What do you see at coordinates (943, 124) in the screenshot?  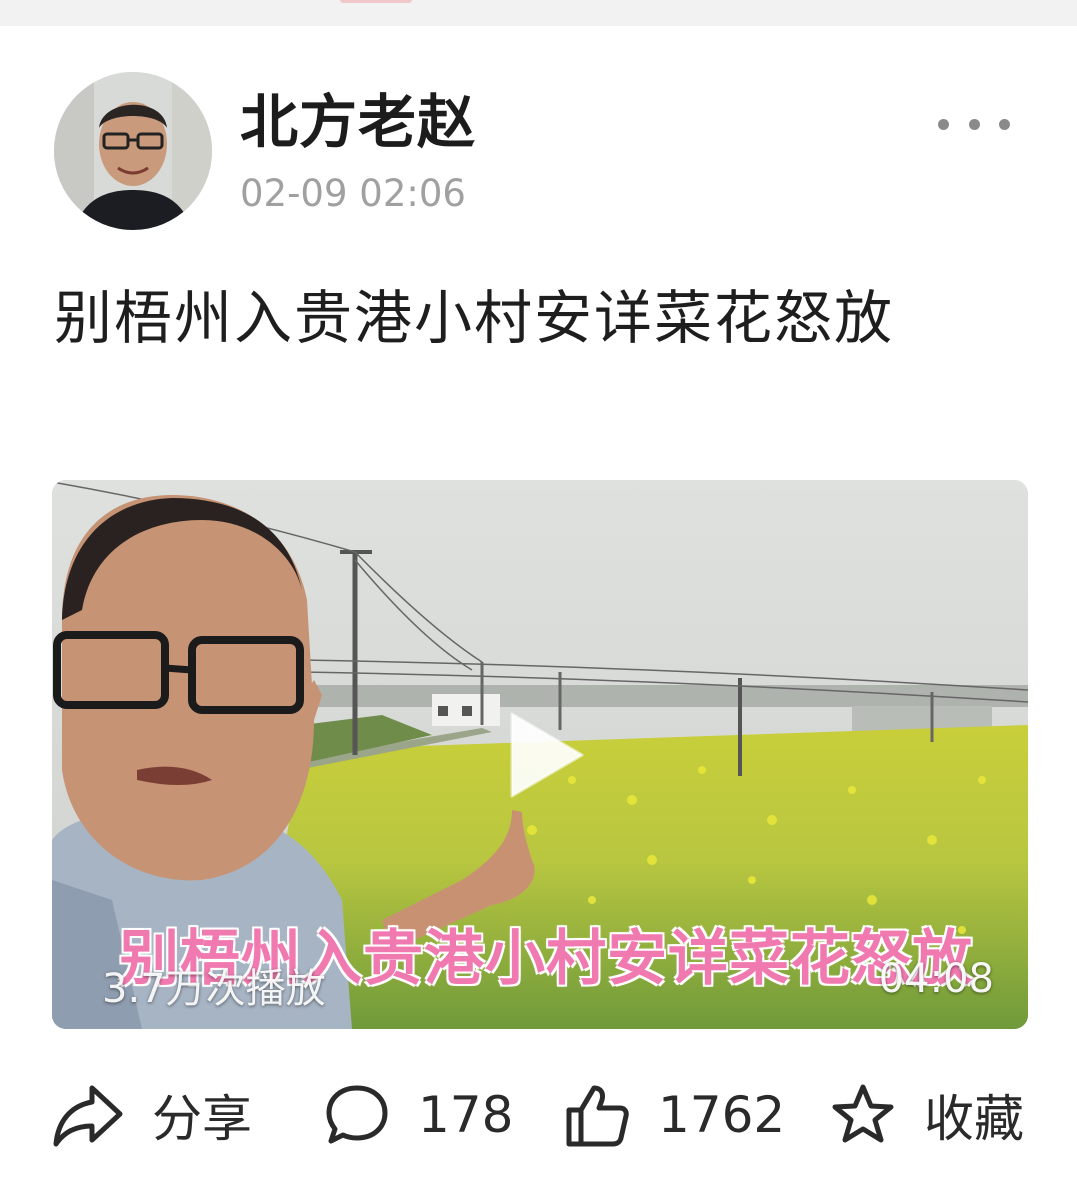 I see `more-dots-icon` at bounding box center [943, 124].